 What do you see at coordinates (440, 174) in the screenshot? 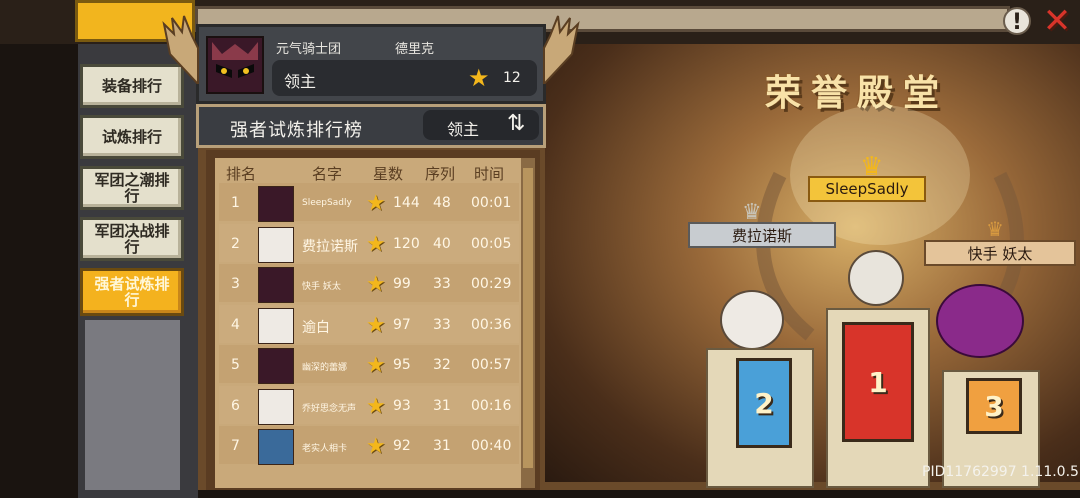
I see `column-header-sequence: 序列` at bounding box center [440, 174].